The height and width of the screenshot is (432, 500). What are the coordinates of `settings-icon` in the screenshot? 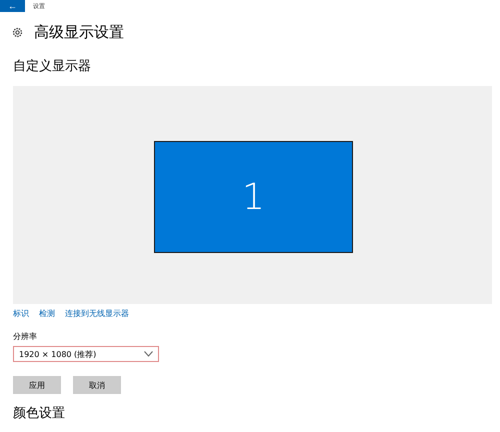 It's located at (17, 32).